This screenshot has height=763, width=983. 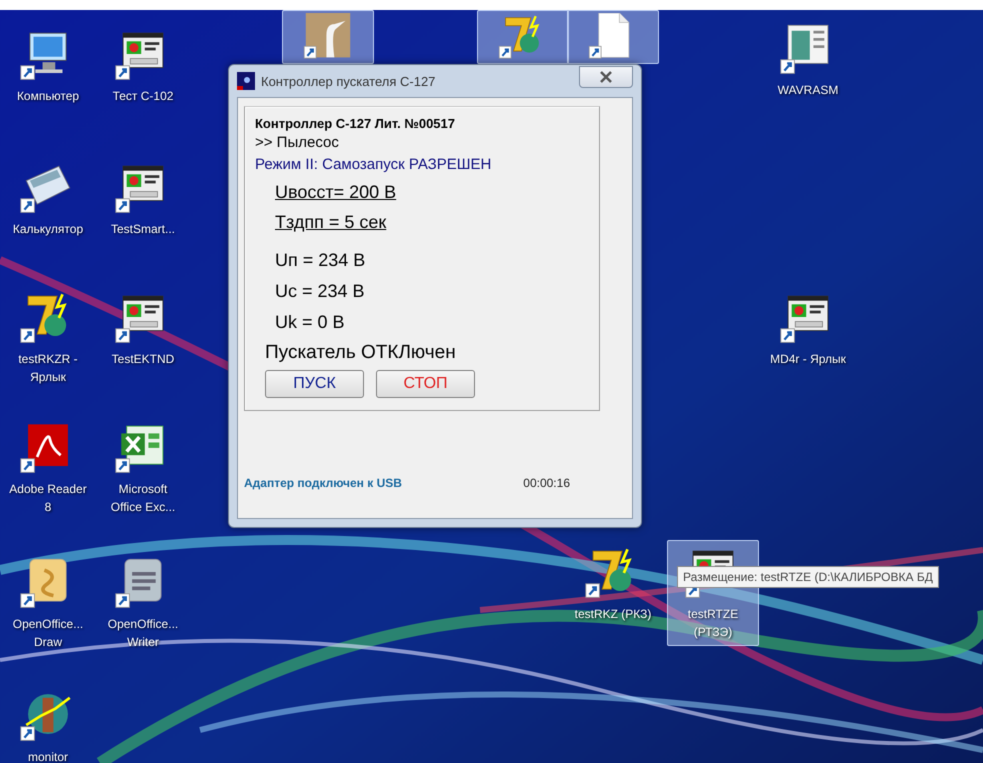 I want to click on voltage-reading: Uc = 234 В, so click(x=320, y=291).